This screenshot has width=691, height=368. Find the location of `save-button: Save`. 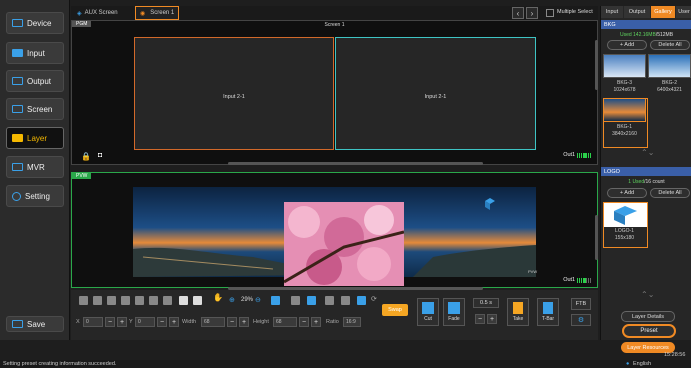

save-button: Save is located at coordinates (35, 324).